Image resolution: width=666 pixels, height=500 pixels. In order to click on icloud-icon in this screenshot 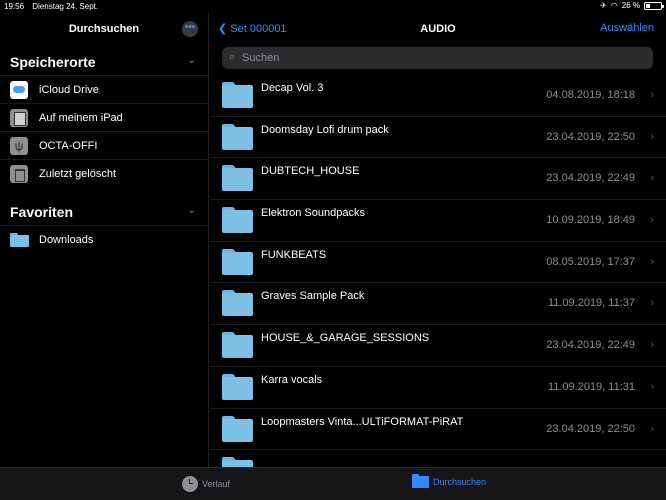, I will do `click(19, 90)`.